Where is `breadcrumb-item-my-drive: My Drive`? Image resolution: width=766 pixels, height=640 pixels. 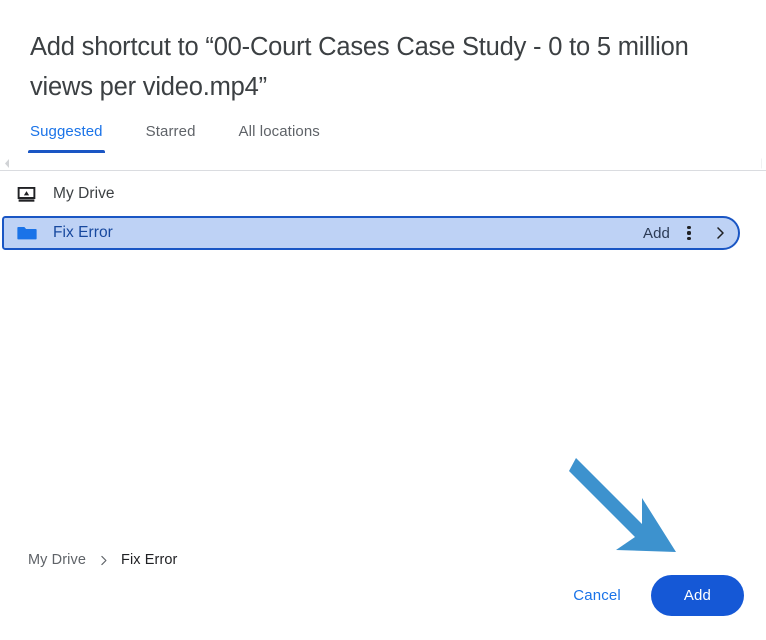 breadcrumb-item-my-drive: My Drive is located at coordinates (57, 560).